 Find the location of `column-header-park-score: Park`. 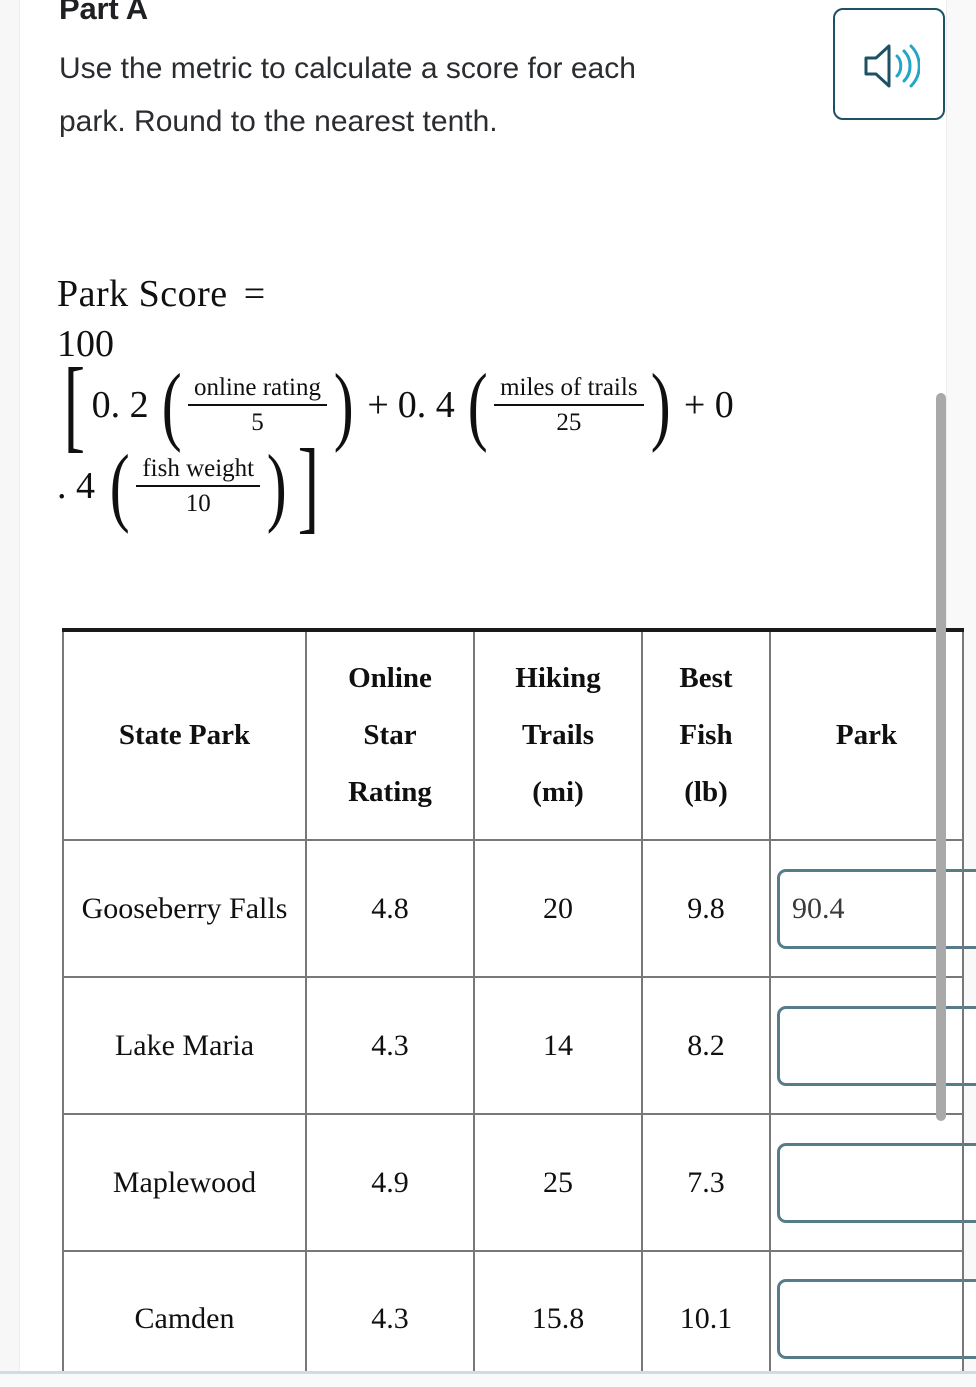

column-header-park-score: Park is located at coordinates (866, 734).